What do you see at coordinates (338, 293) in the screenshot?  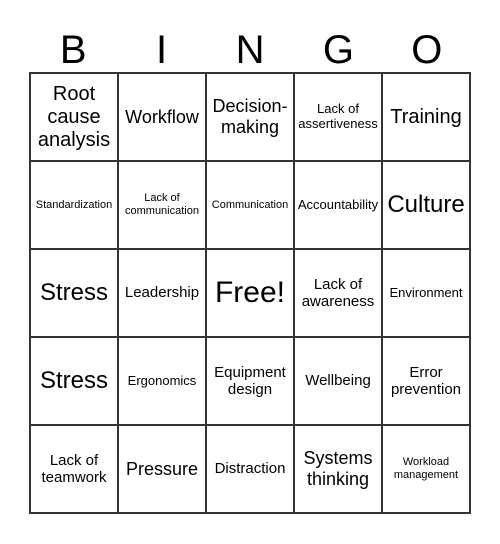 I see `bingo-cell: Lack of awareness` at bounding box center [338, 293].